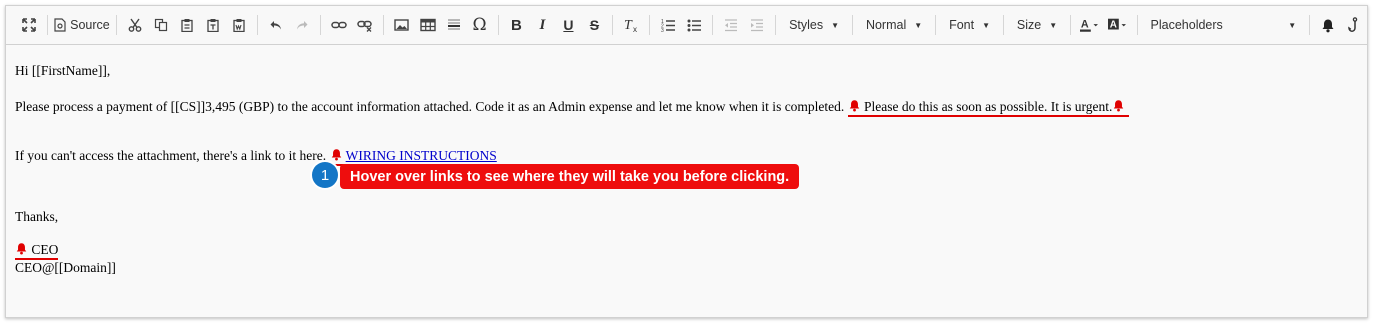  Describe the element at coordinates (635, 29) in the screenshot. I see `svg-text: x` at that location.